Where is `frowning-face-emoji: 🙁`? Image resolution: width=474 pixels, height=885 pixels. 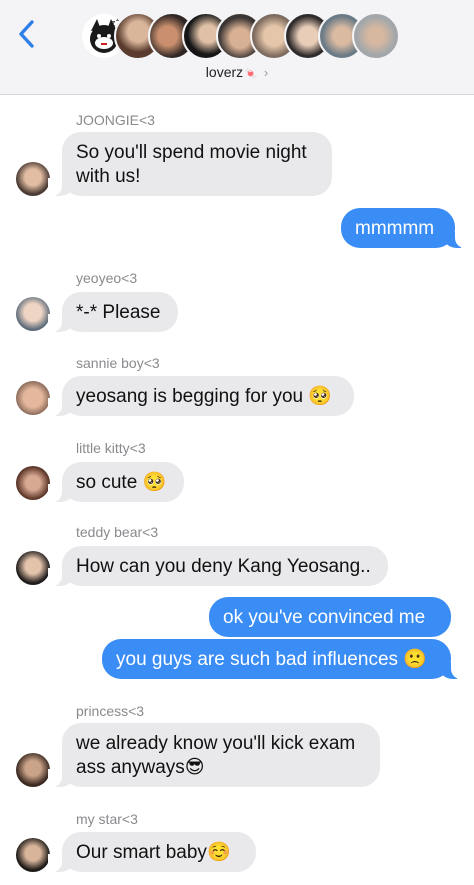 frowning-face-emoji: 🙁 is located at coordinates (415, 659).